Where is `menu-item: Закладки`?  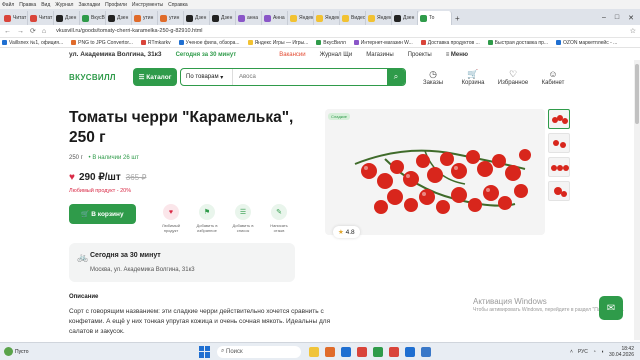
menu-item: Закладки is located at coordinates (89, 5).